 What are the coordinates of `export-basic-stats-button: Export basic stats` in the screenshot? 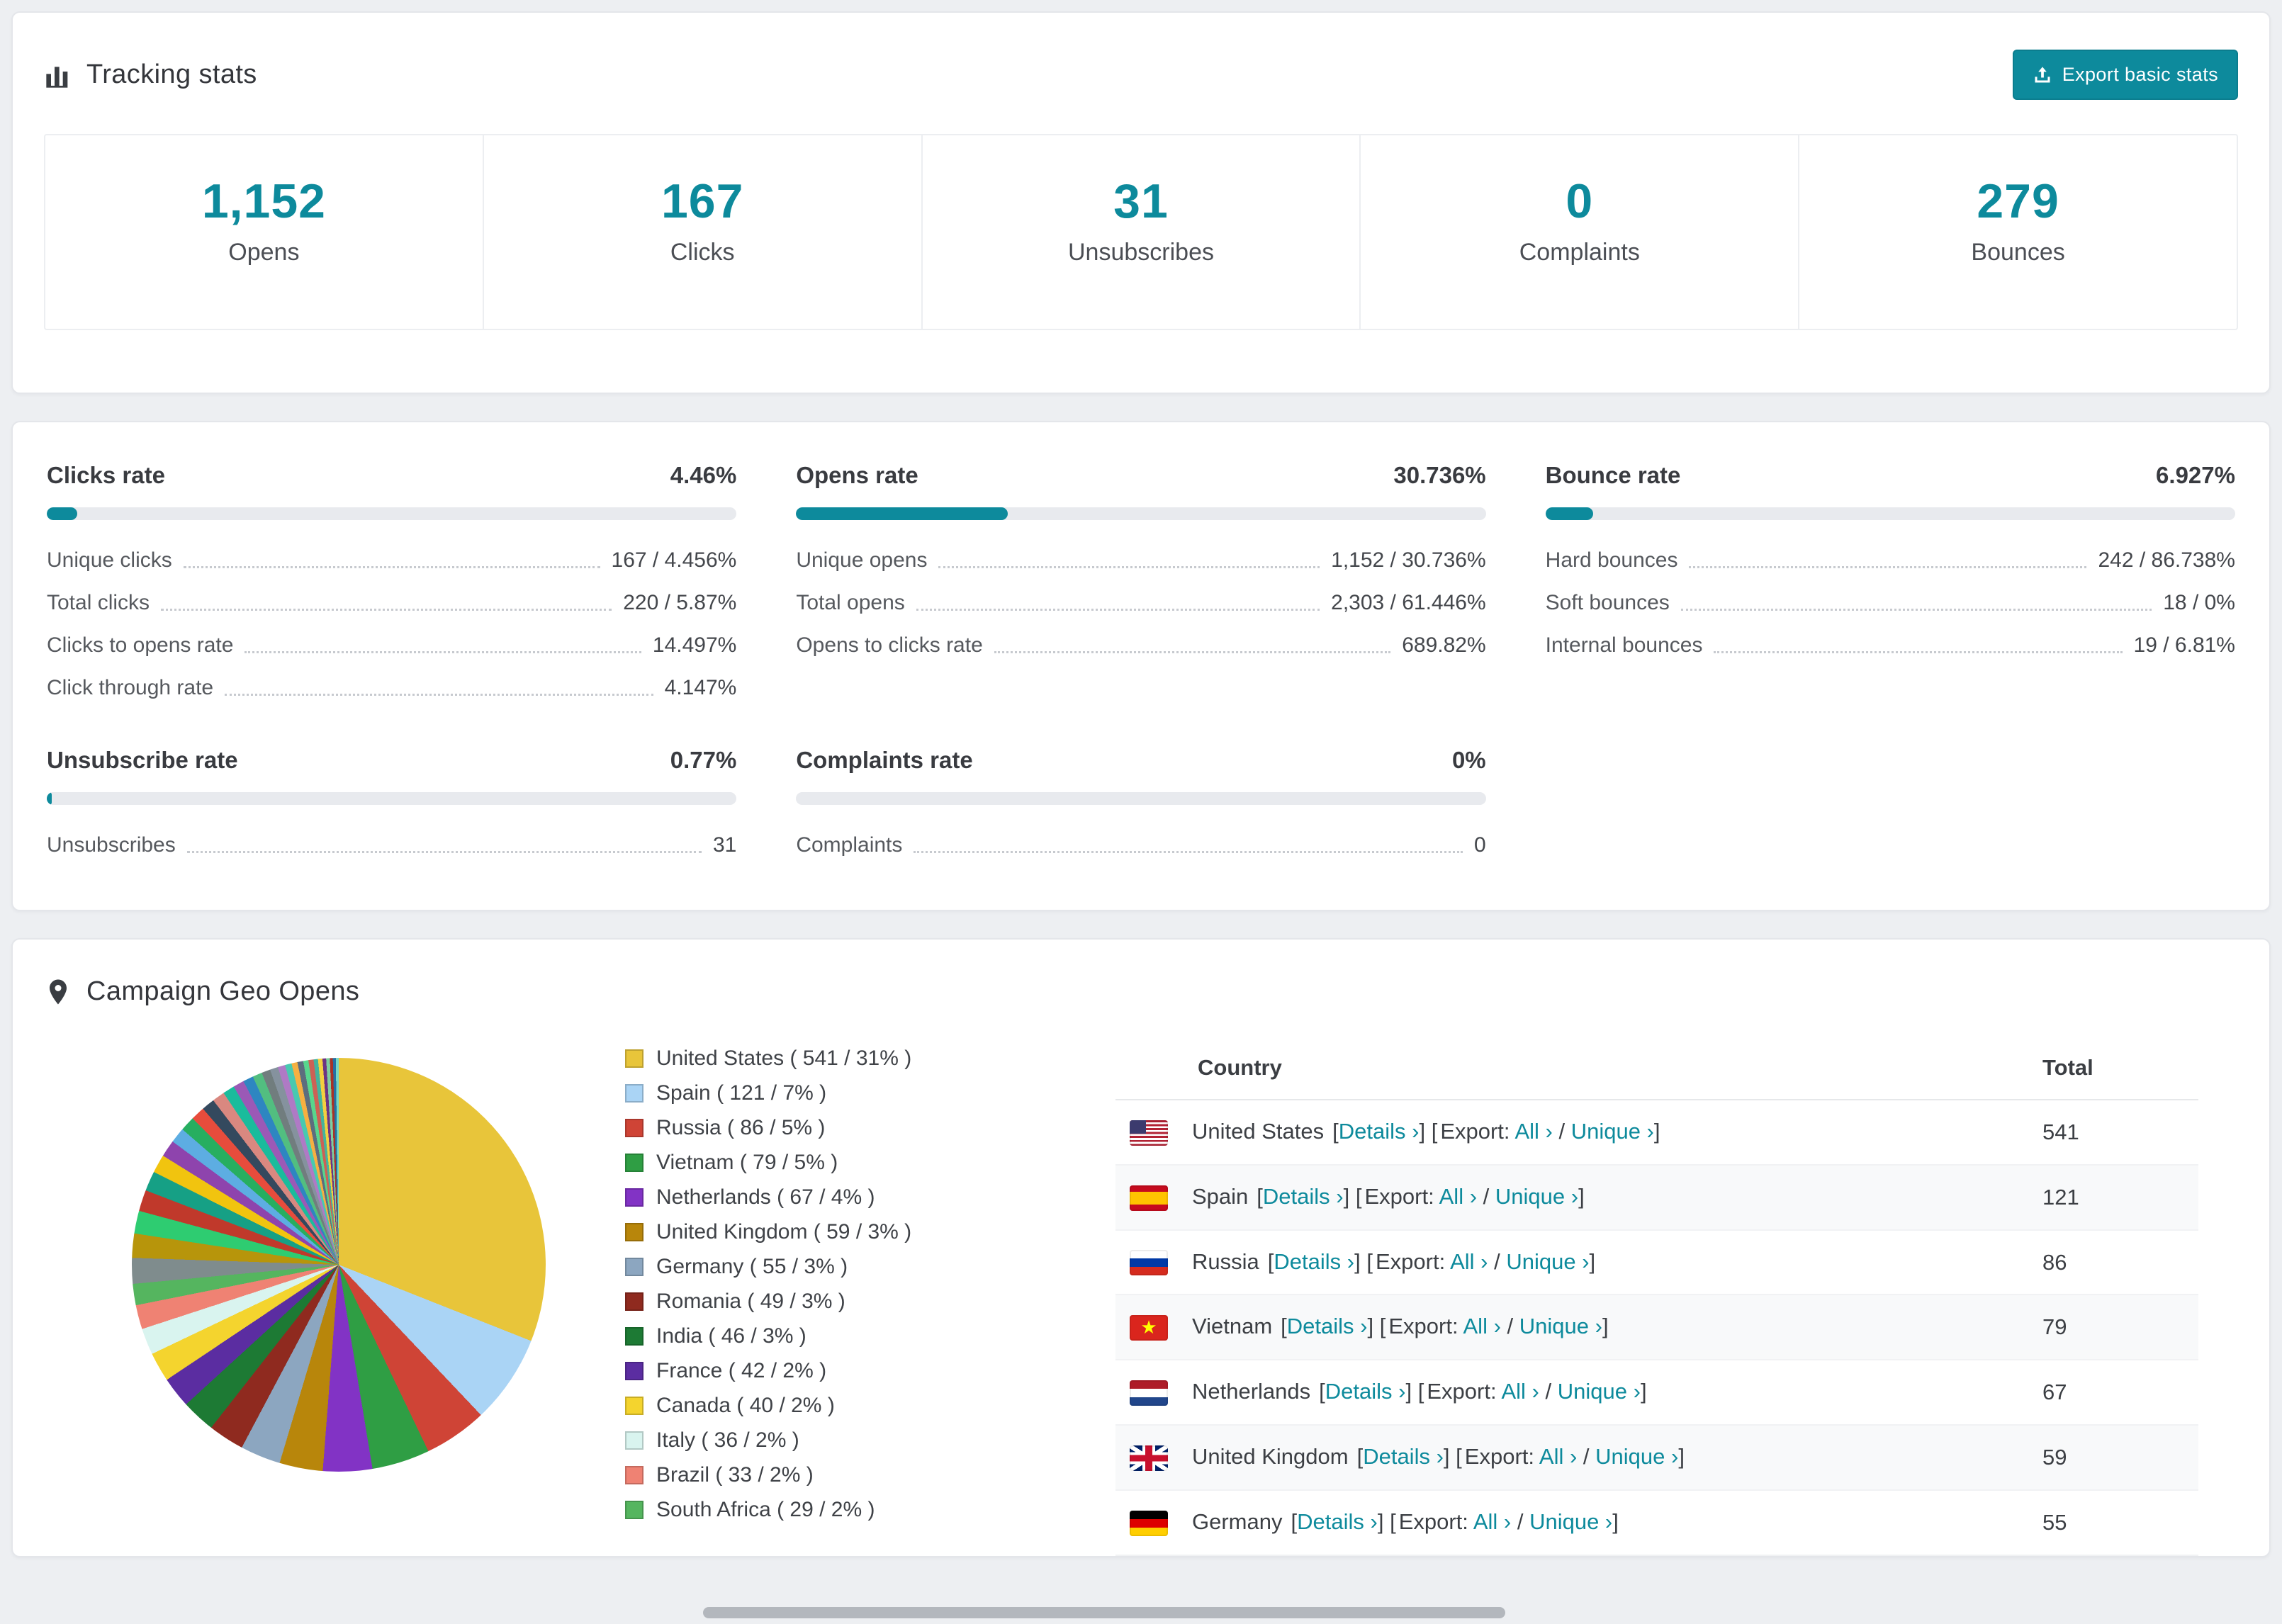 It's located at (2125, 75).